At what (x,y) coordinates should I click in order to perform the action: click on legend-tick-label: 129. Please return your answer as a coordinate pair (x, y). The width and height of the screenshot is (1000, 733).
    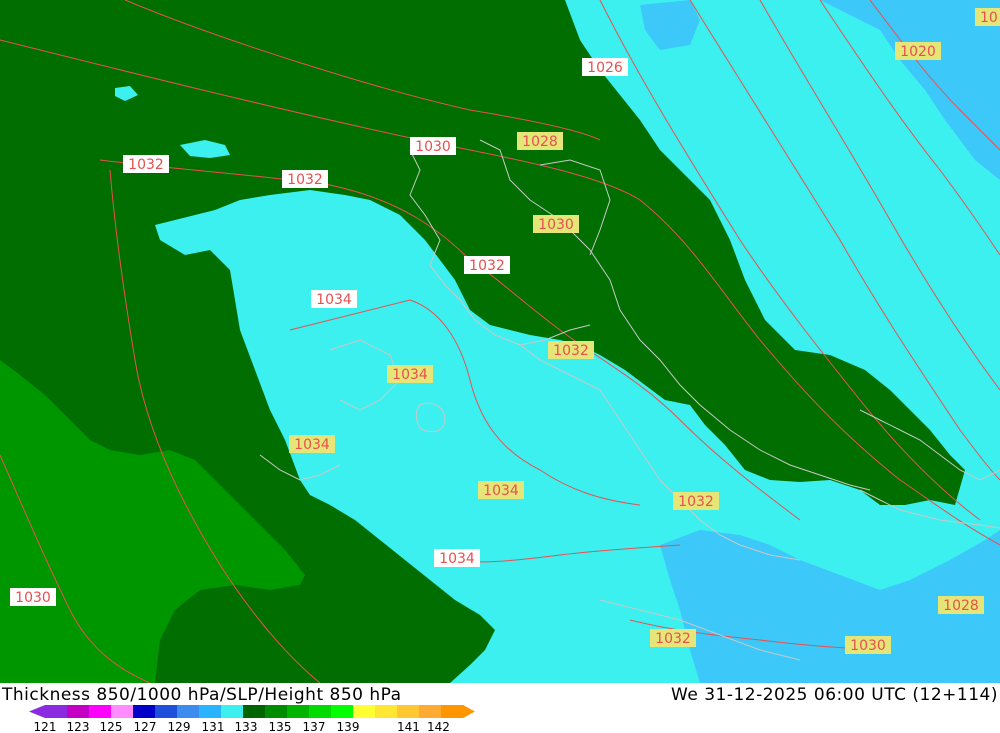
    Looking at the image, I should click on (179, 726).